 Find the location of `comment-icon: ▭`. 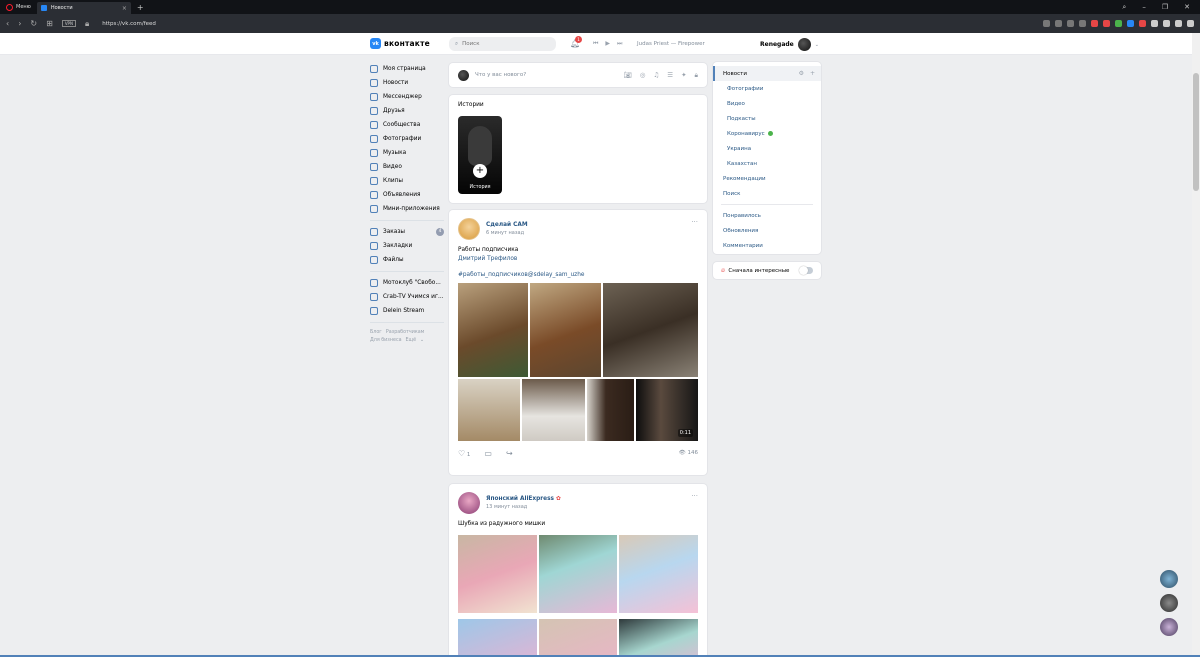

comment-icon: ▭ is located at coordinates (488, 453).